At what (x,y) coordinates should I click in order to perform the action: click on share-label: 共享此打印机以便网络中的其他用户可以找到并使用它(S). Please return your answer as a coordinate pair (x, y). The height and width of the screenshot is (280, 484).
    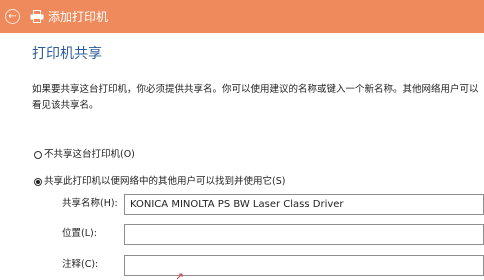
    Looking at the image, I should click on (164, 182).